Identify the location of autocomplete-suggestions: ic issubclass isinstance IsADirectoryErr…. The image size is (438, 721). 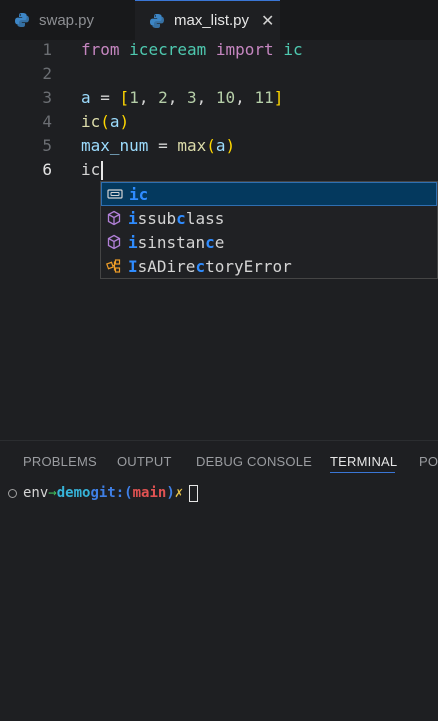
(269, 230).